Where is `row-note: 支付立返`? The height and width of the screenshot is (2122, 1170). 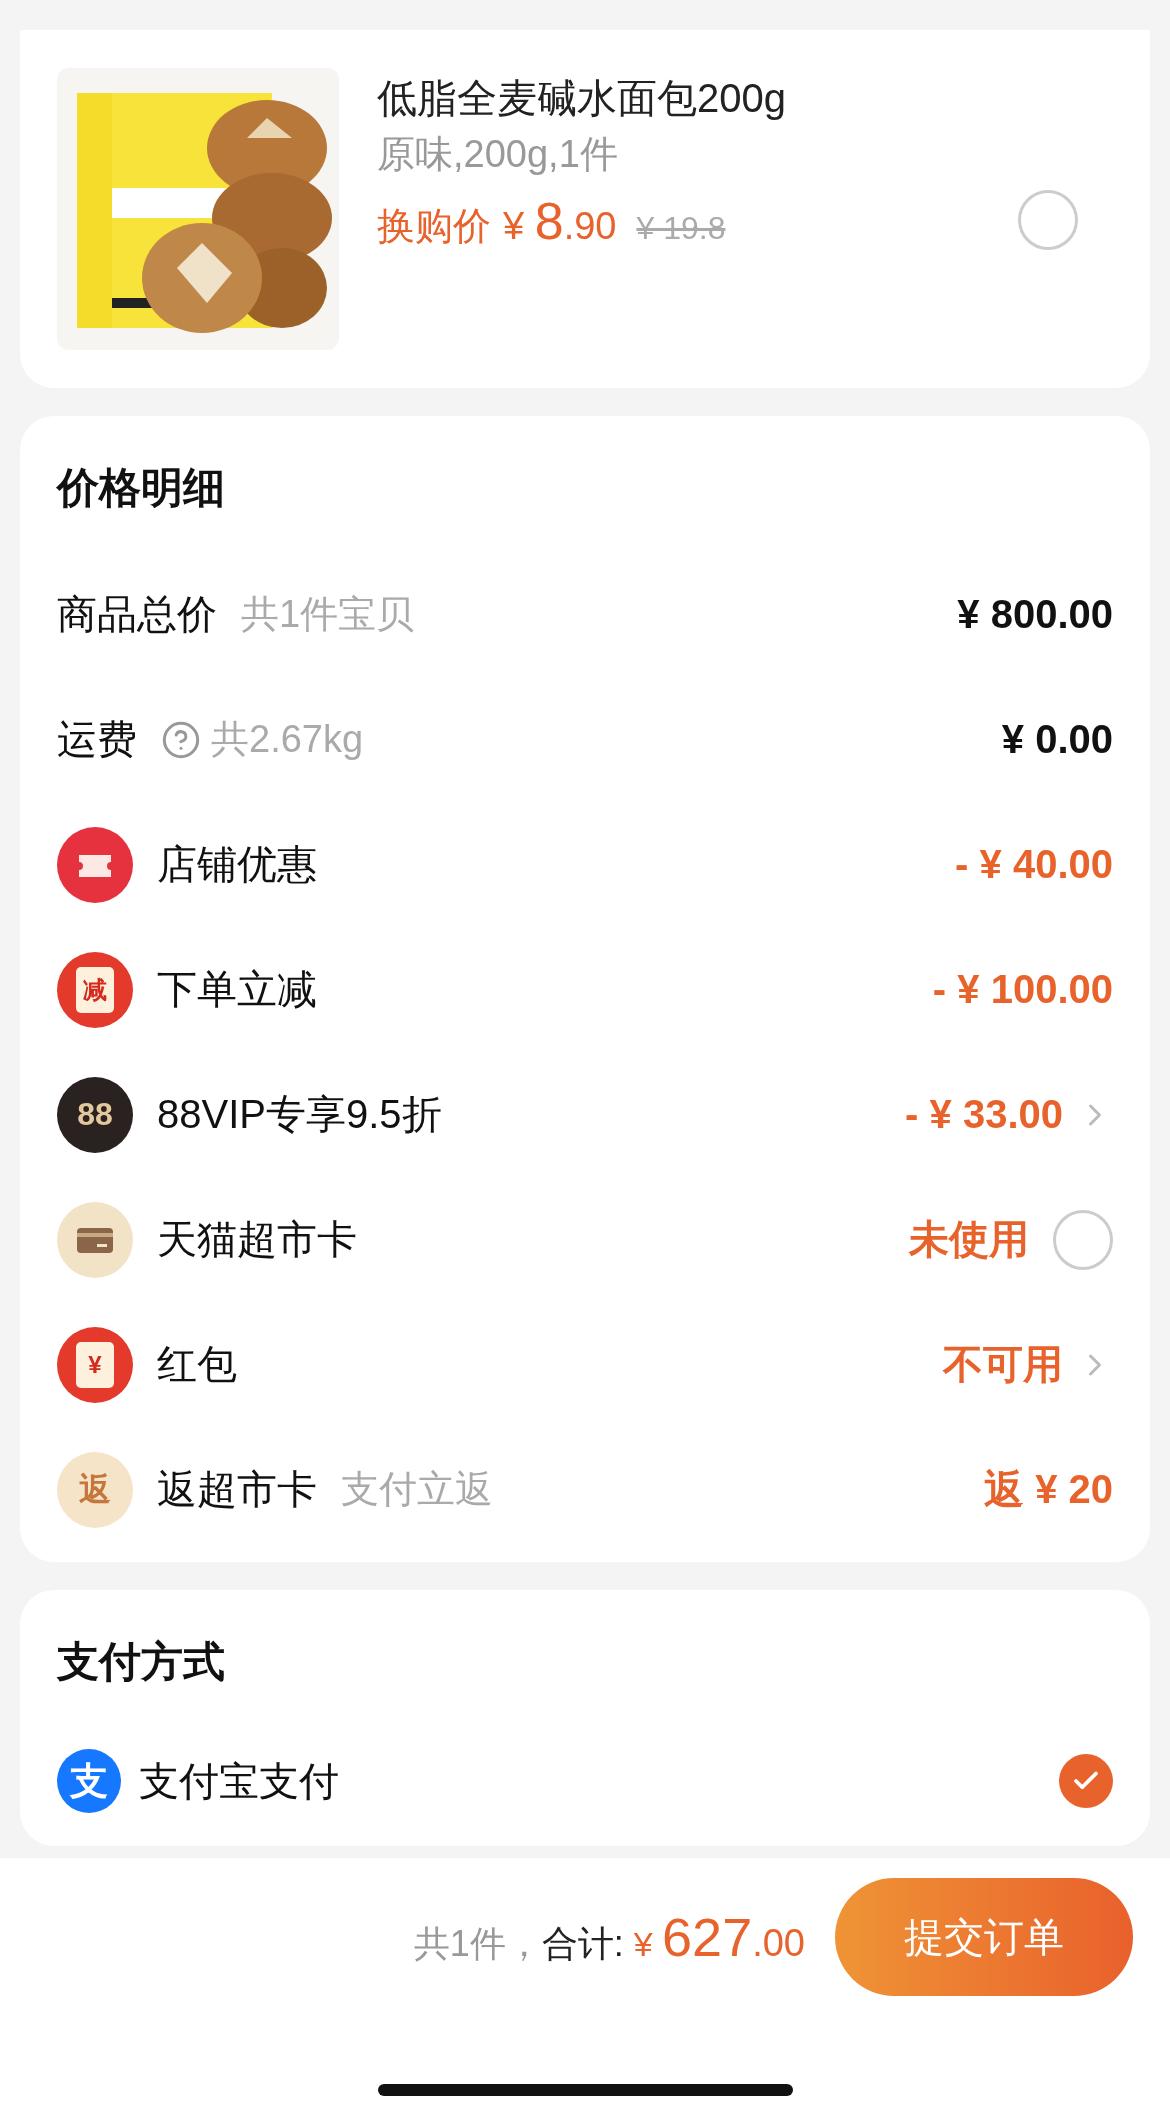
row-note: 支付立返 is located at coordinates (417, 1489).